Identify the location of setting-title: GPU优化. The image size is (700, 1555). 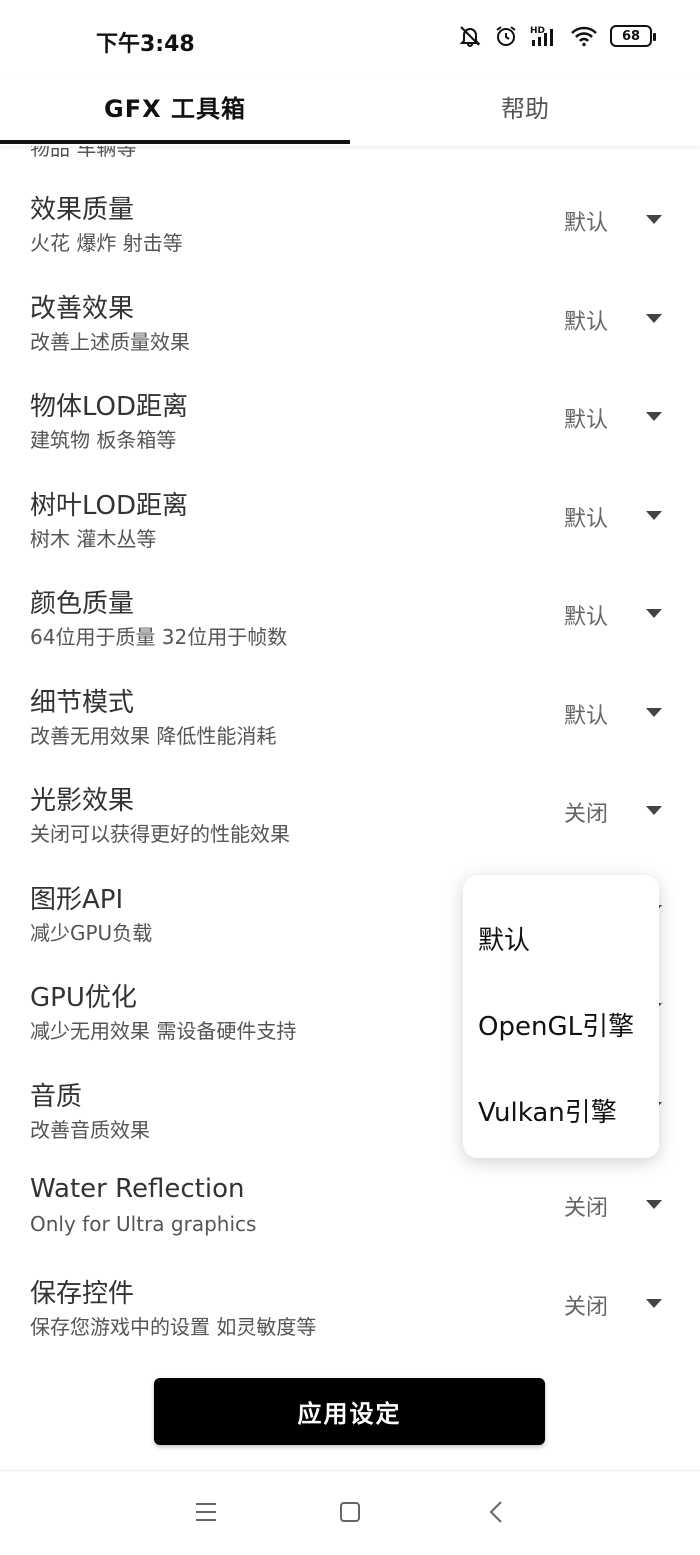
(83, 998).